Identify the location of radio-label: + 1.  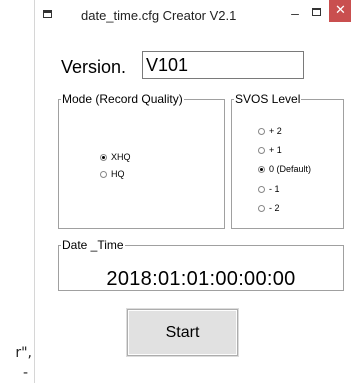
(275, 150).